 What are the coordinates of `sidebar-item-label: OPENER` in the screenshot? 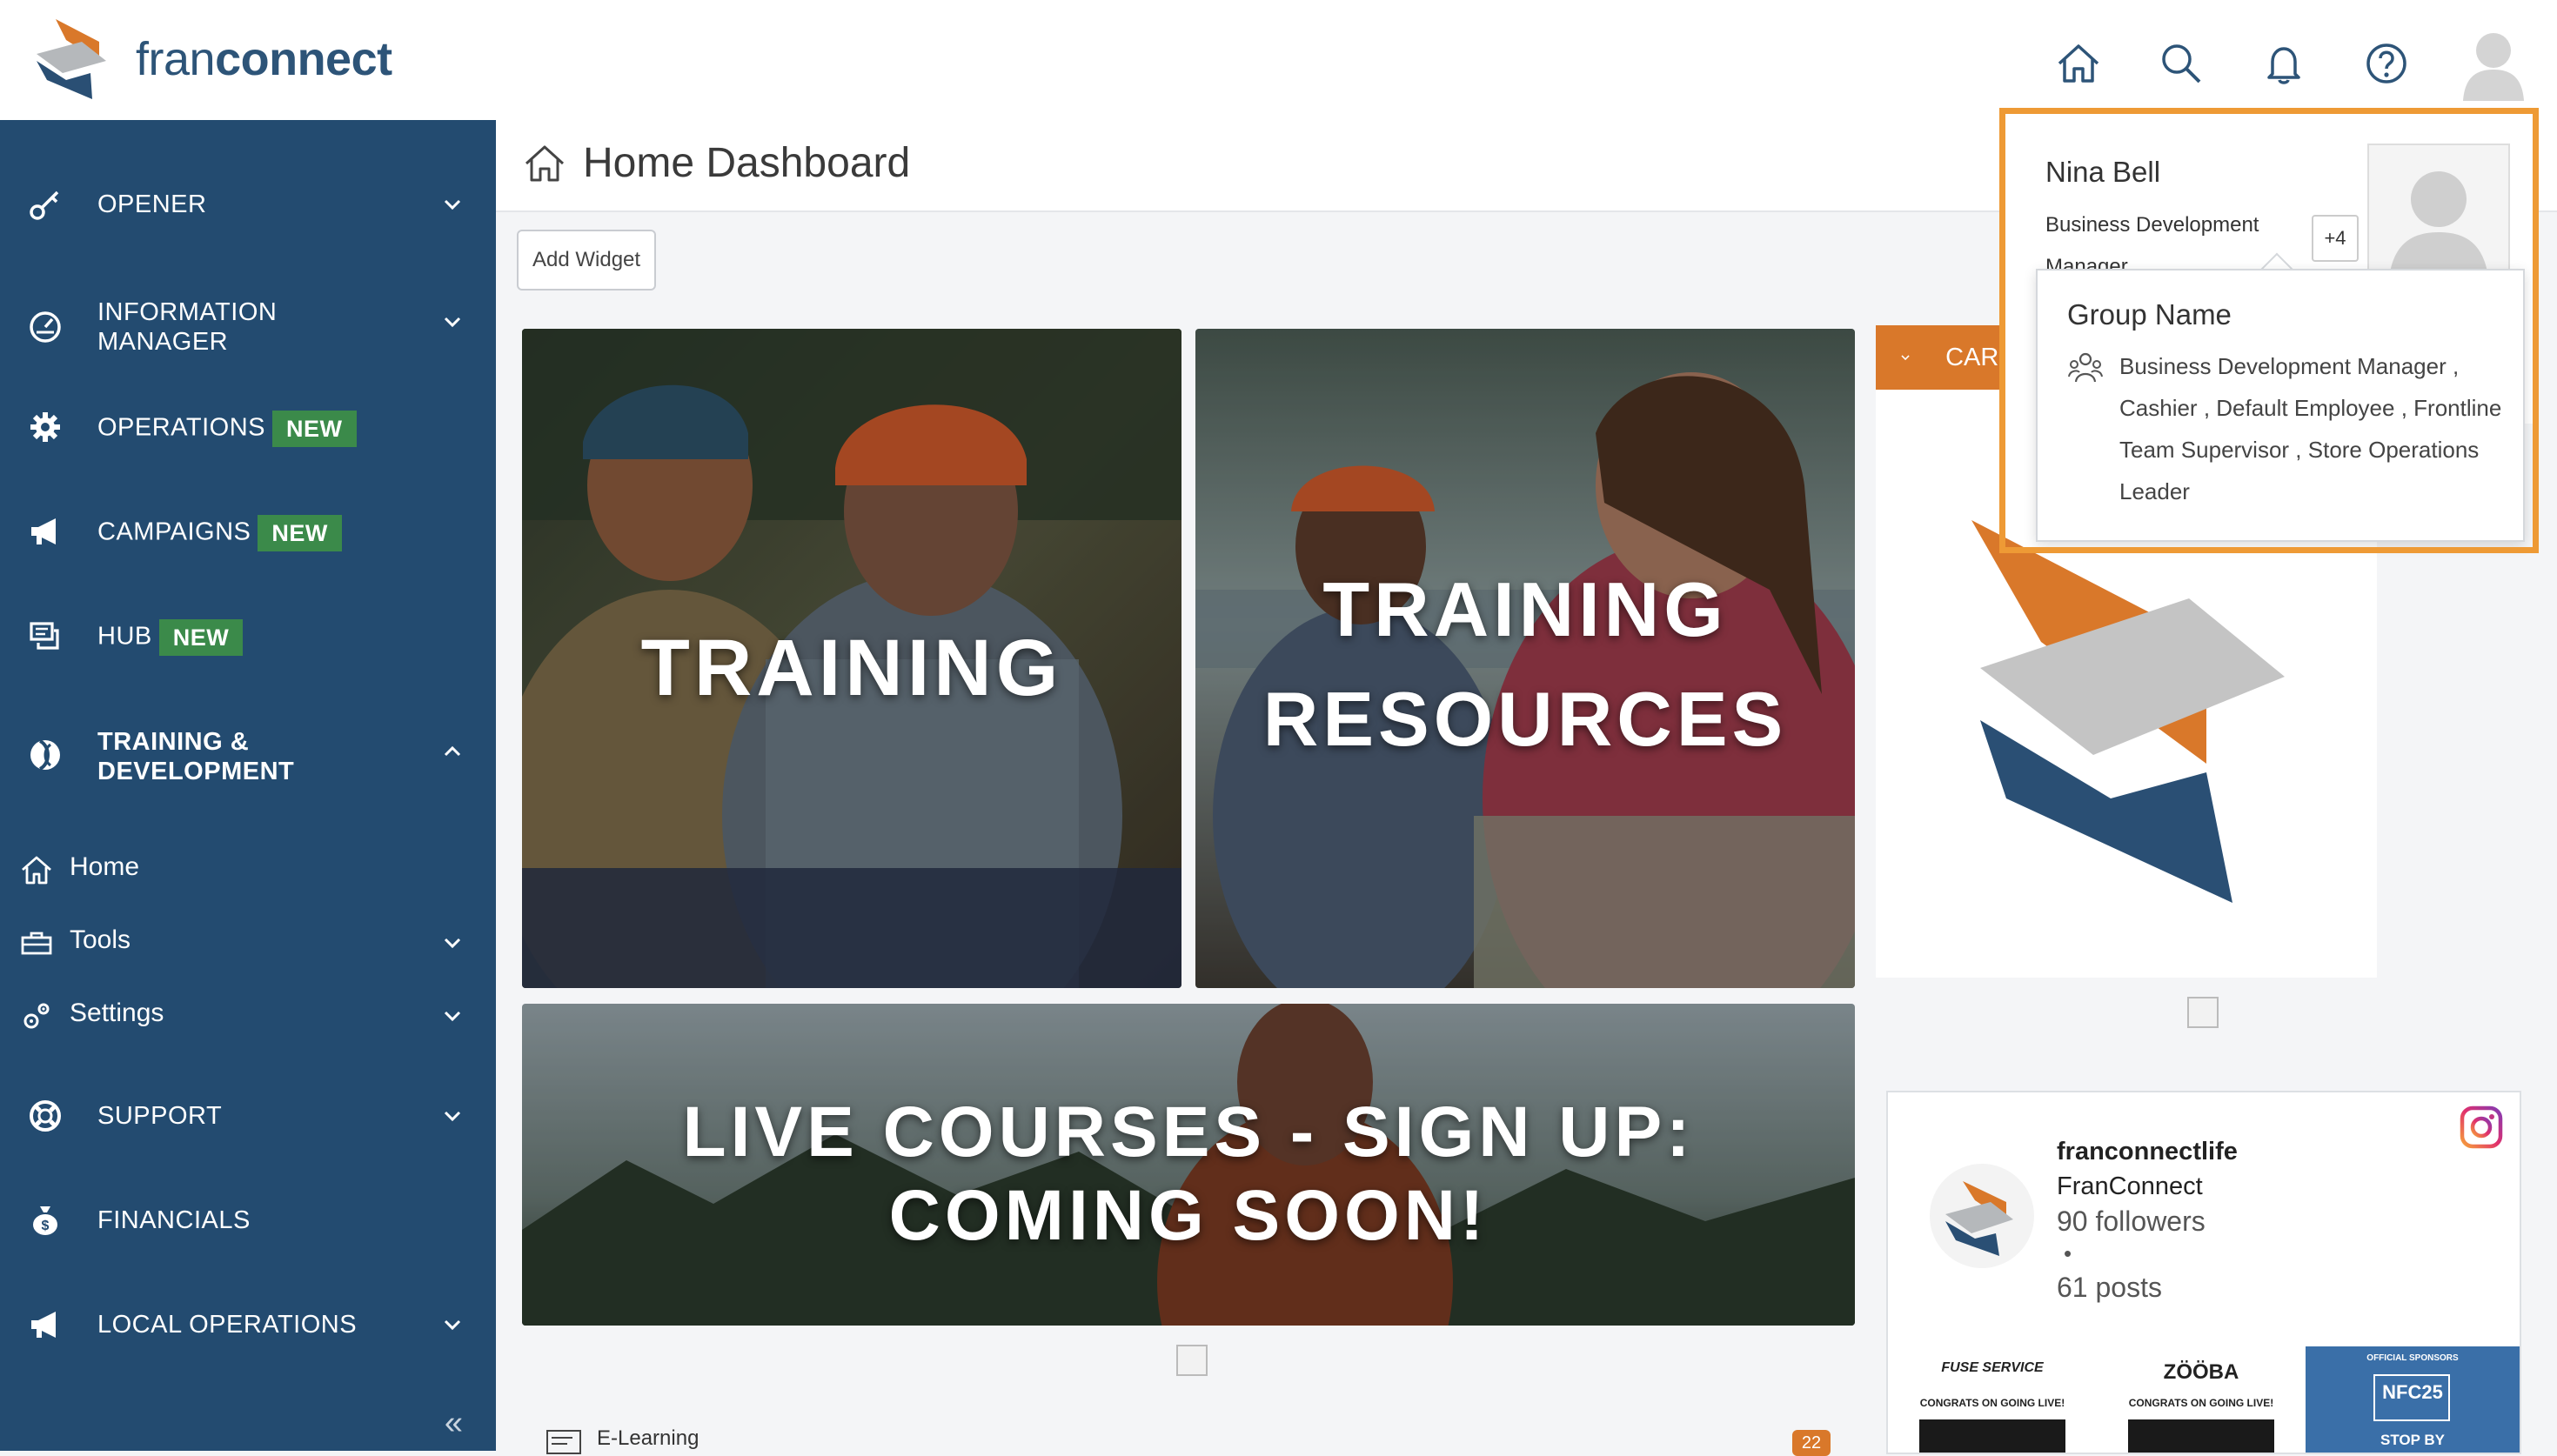 It's located at (152, 204).